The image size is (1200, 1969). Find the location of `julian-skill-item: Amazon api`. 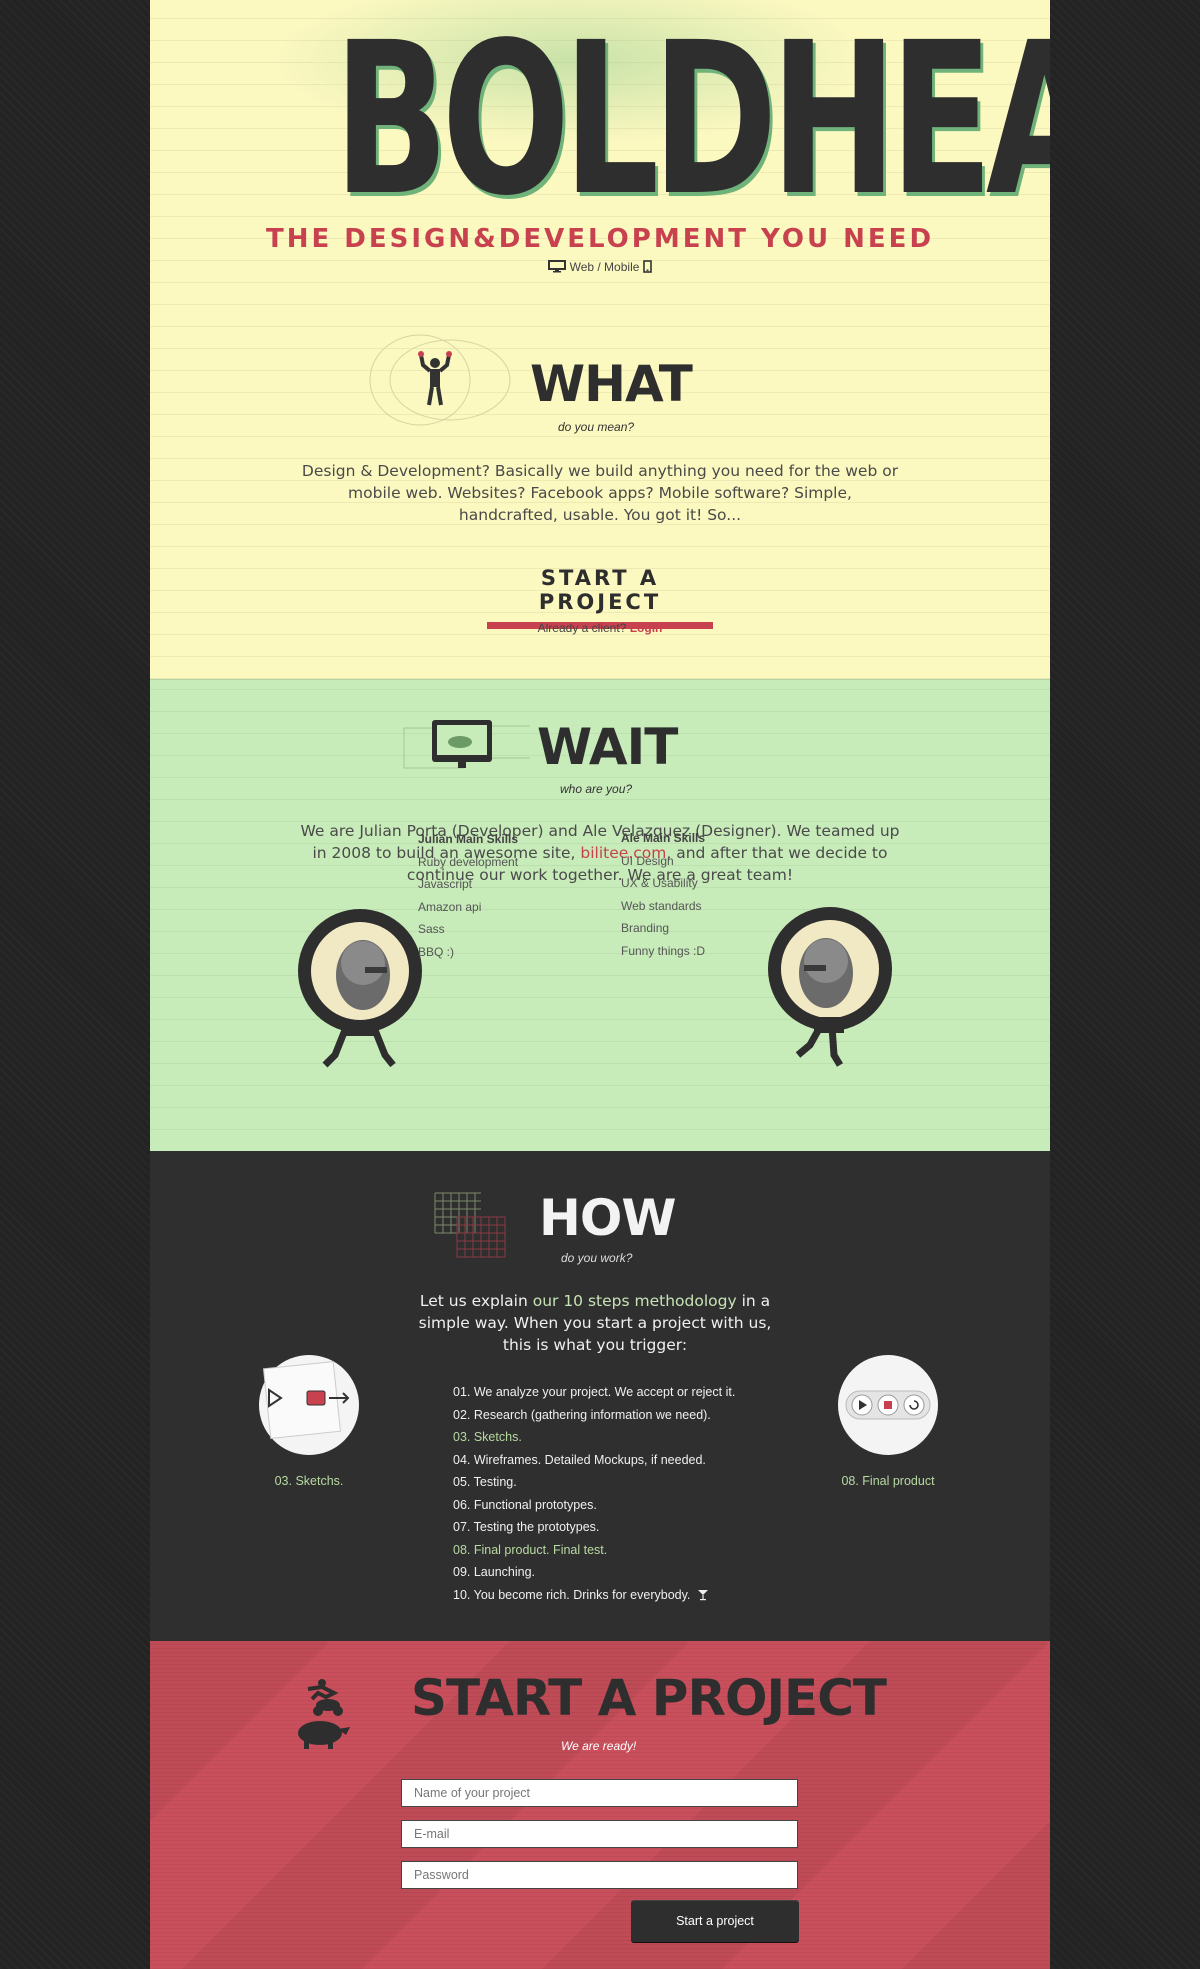

julian-skill-item: Amazon api is located at coordinates (450, 906).